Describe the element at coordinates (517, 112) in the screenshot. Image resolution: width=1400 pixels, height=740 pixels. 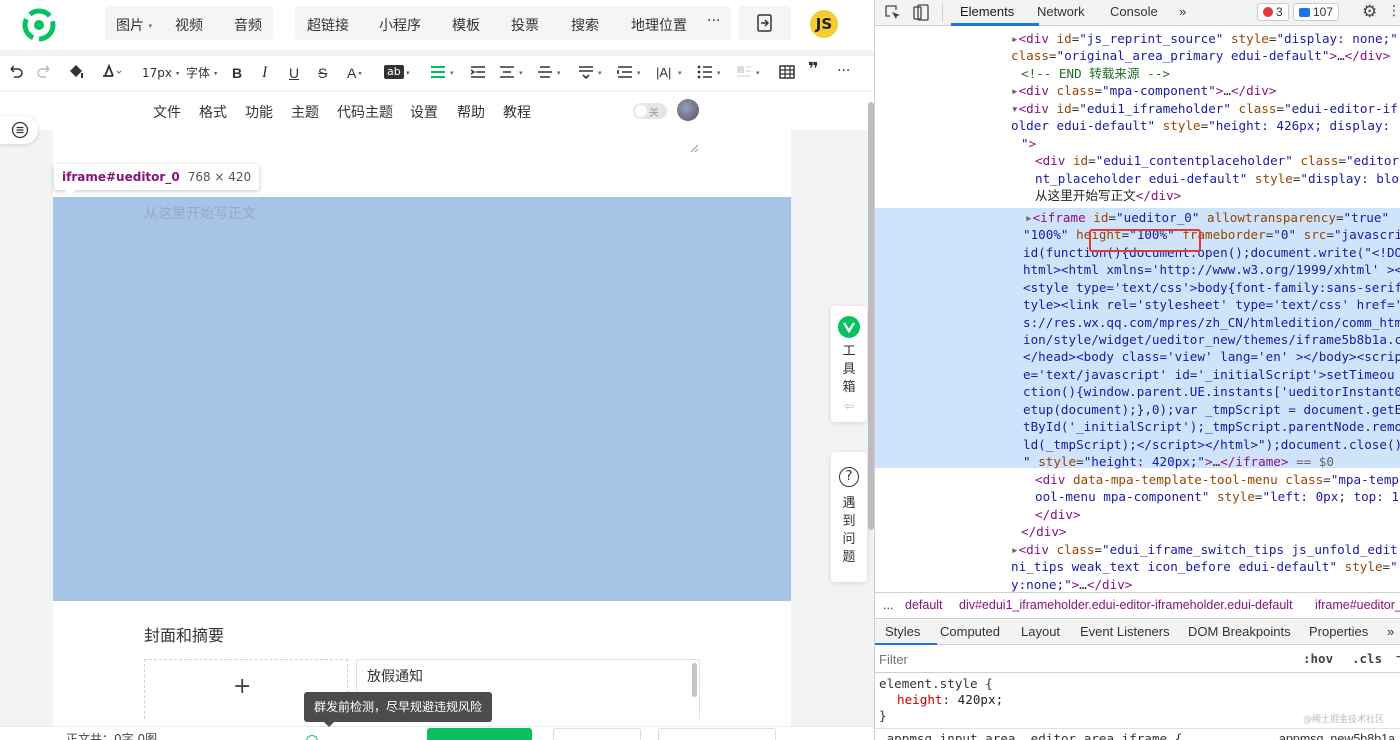
I see `menu-tutorial: 教程` at that location.